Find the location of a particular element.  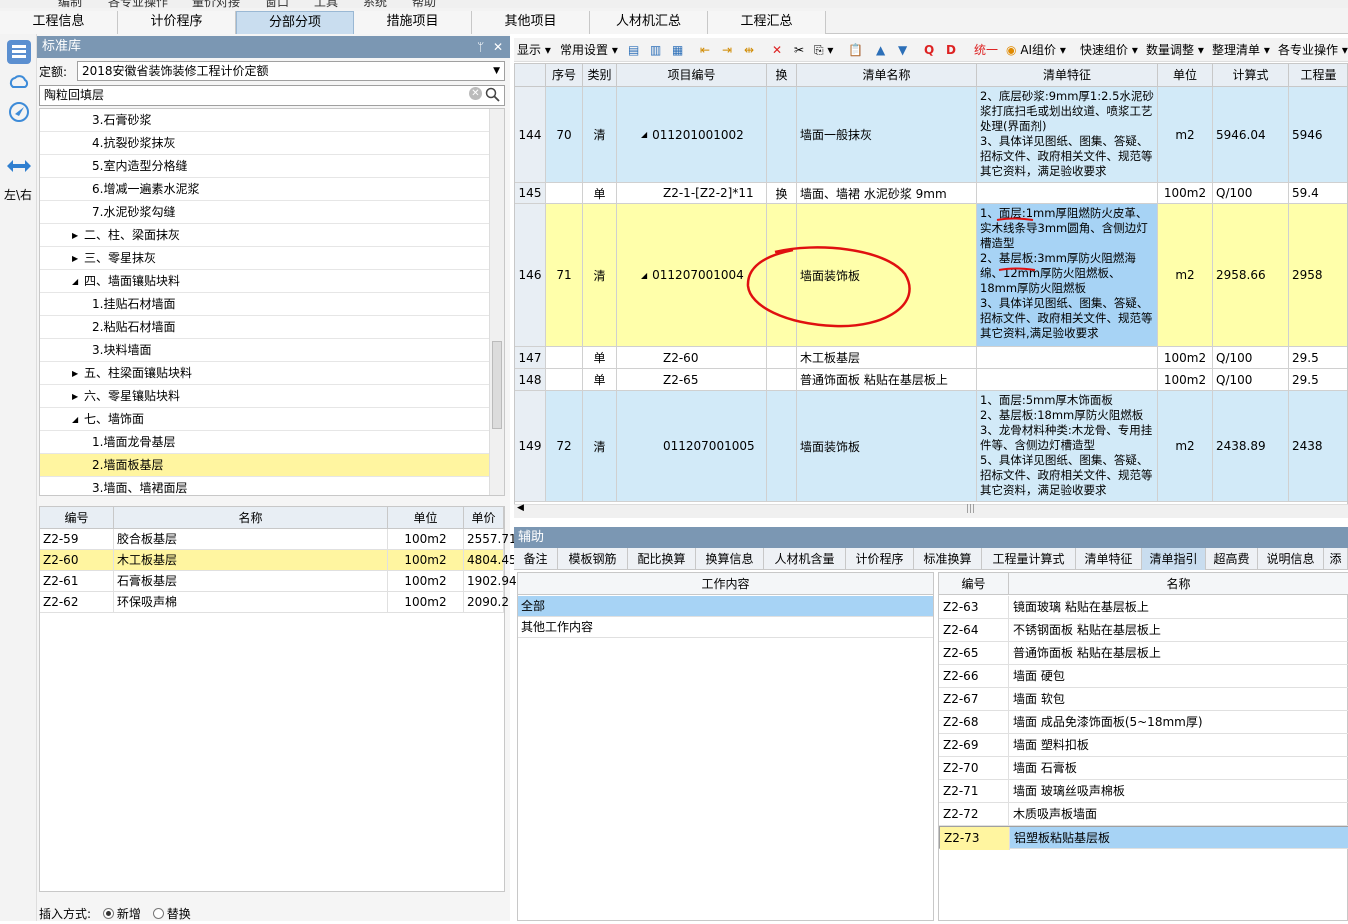

main-tab: 计价程序 is located at coordinates (177, 22).